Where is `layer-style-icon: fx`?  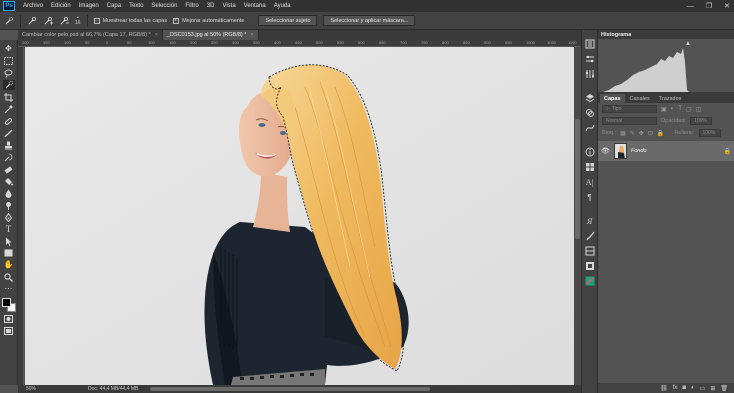 layer-style-icon: fx is located at coordinates (675, 388).